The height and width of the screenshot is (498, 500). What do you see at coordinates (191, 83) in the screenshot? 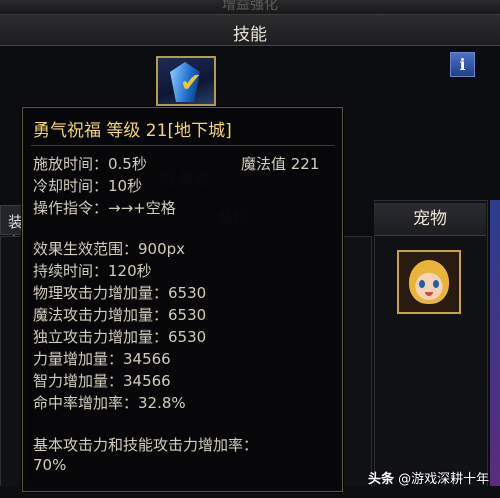
I see `check-mark-icon: ✔` at bounding box center [191, 83].